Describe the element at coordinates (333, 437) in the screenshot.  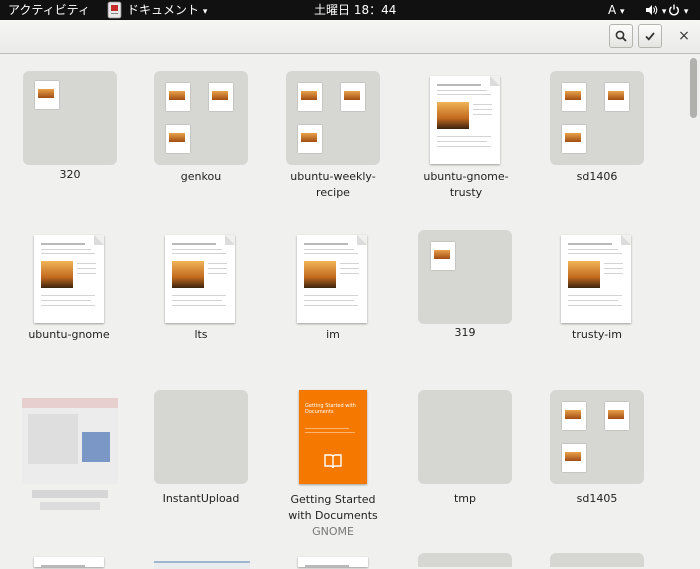
I see `book-cover-thumbnail: Getting Started with Documents` at that location.